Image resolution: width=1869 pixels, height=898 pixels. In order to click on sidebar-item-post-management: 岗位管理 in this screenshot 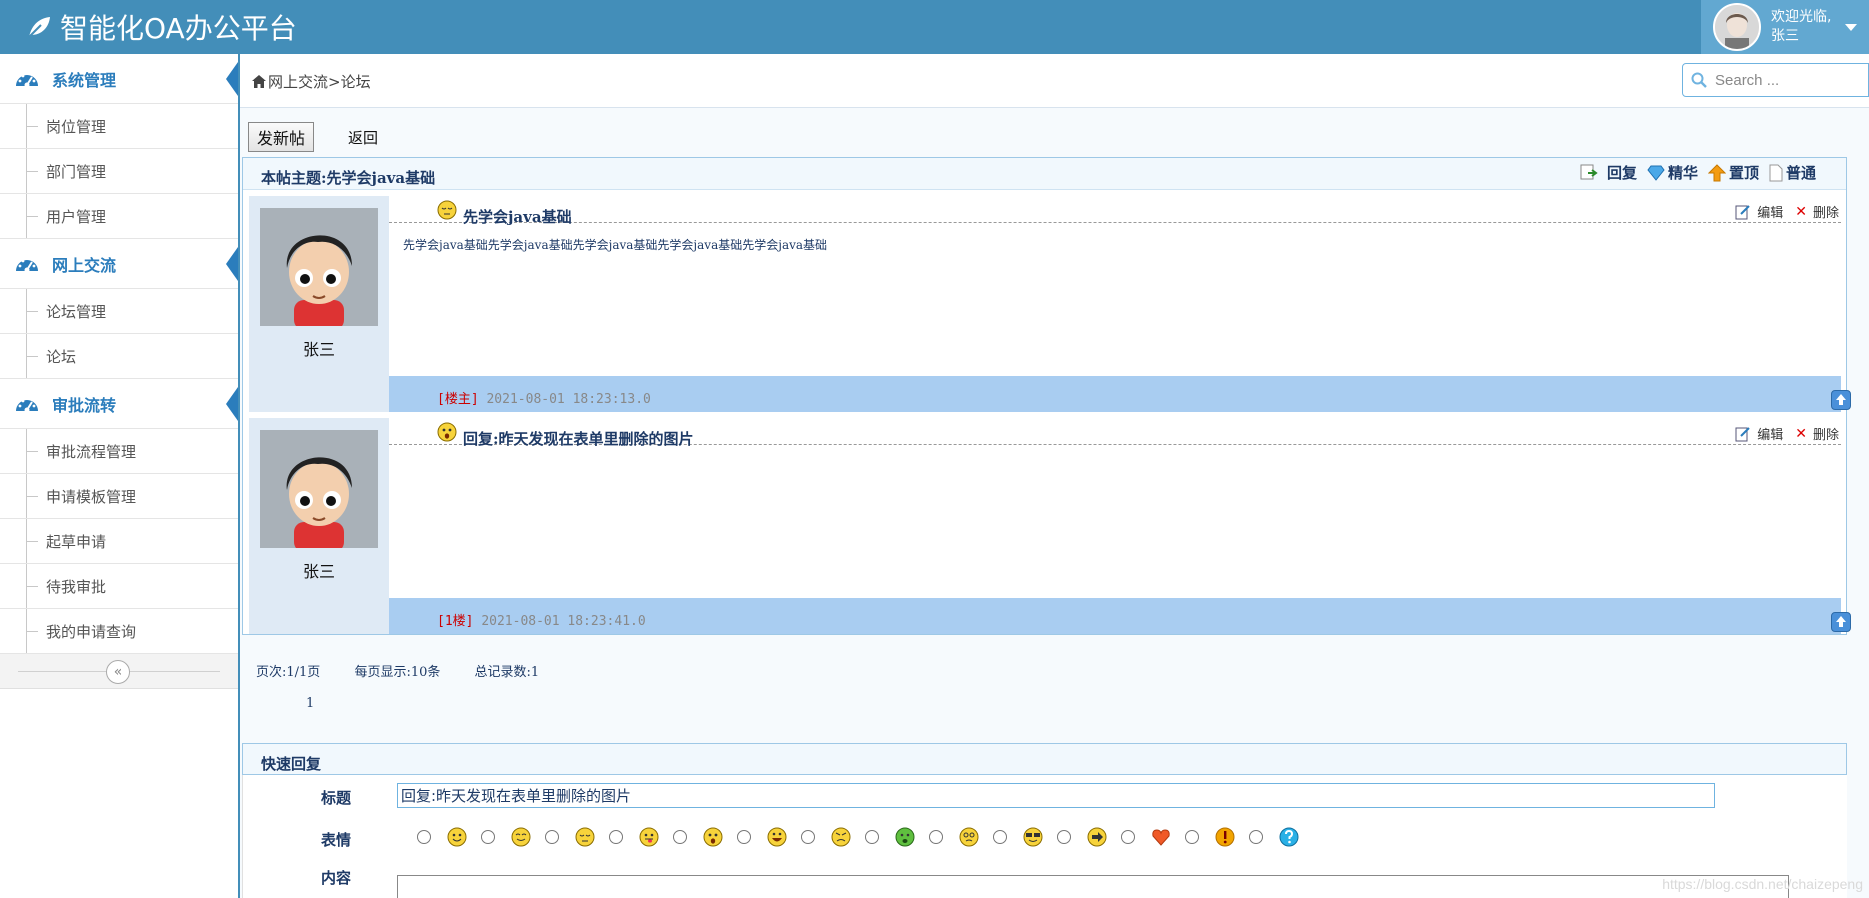, I will do `click(119, 126)`.